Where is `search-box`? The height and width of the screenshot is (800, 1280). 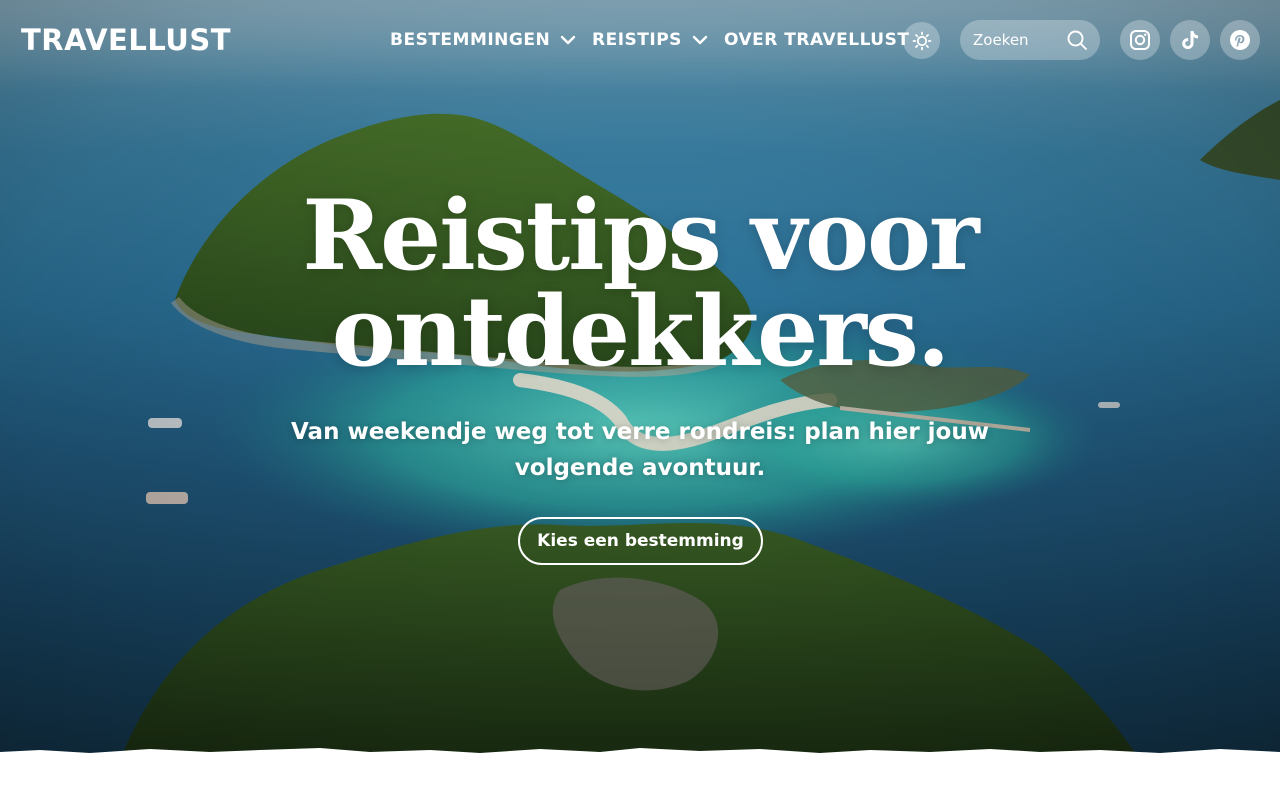 search-box is located at coordinates (1030, 40).